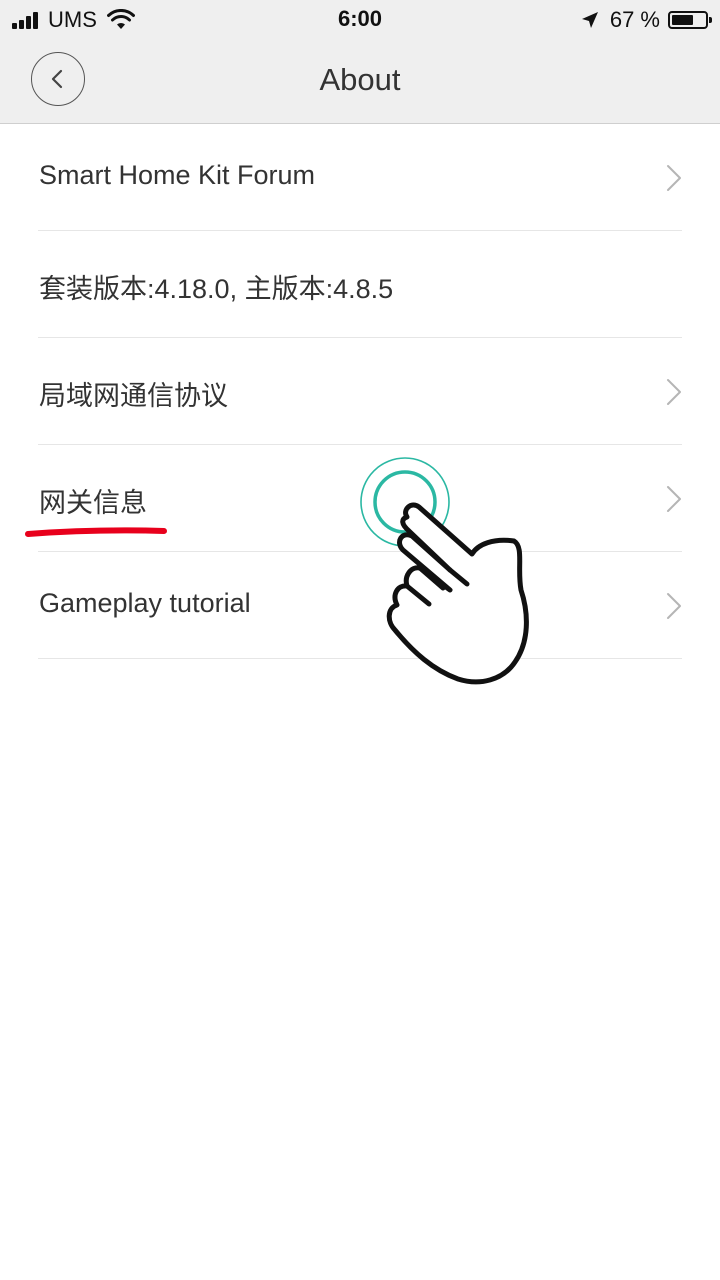 This screenshot has width=720, height=1280. Describe the element at coordinates (360, 391) in the screenshot. I see `list-item-lan-protocol: 局域网通信协议` at that location.